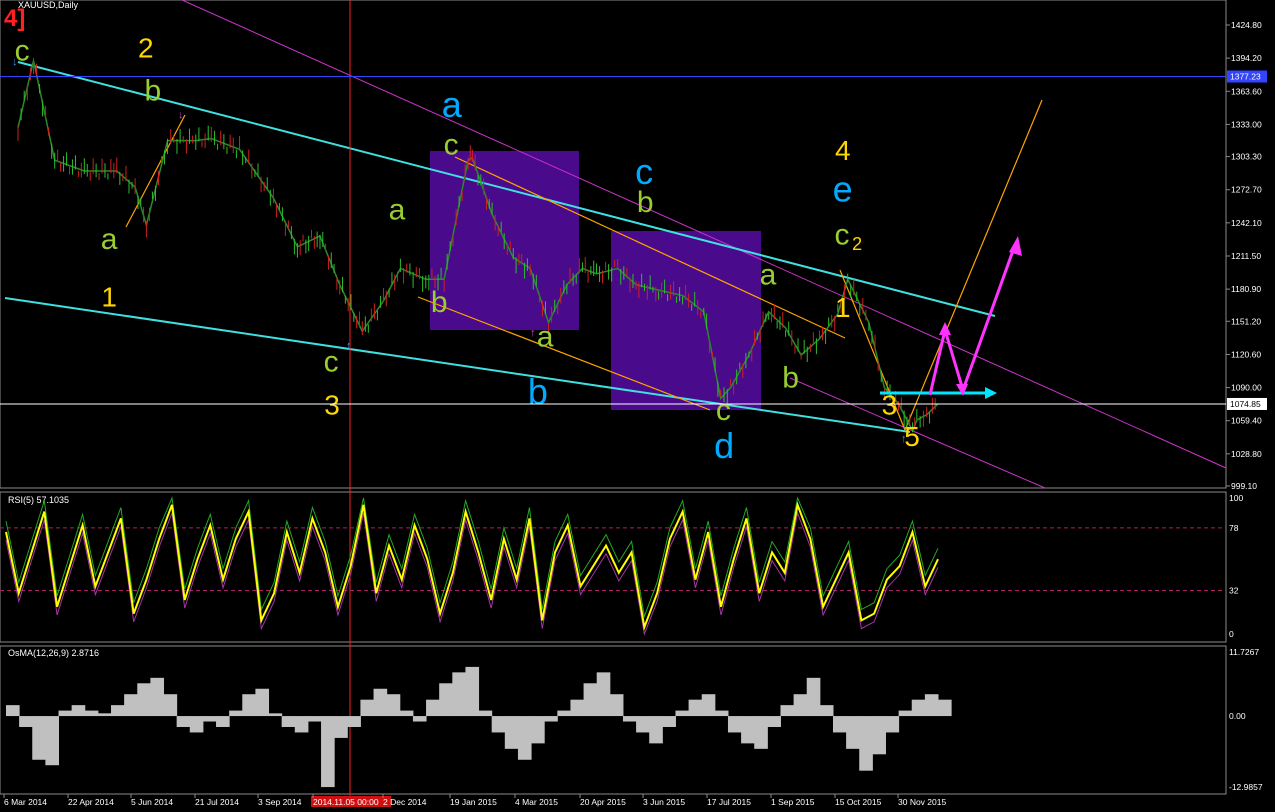 The height and width of the screenshot is (812, 1275). What do you see at coordinates (217, 802) in the screenshot?
I see `time-tick-label: 21 Jul 2014` at bounding box center [217, 802].